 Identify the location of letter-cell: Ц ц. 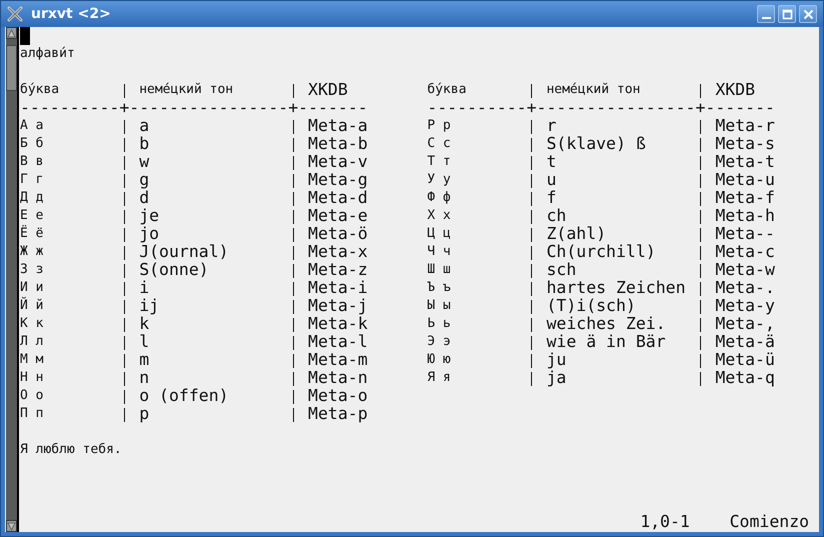
(439, 234).